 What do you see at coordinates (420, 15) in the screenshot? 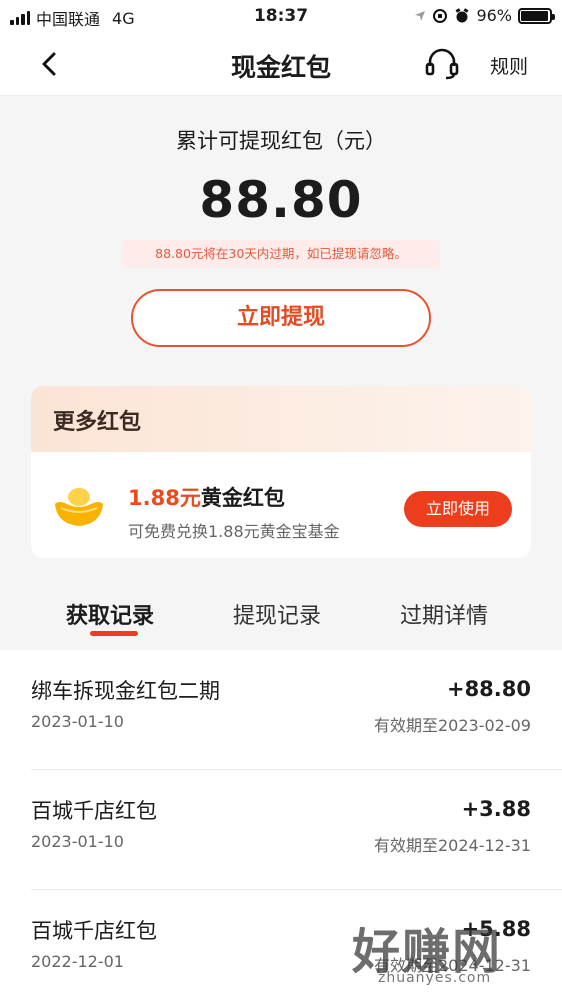
I see `location-icon` at bounding box center [420, 15].